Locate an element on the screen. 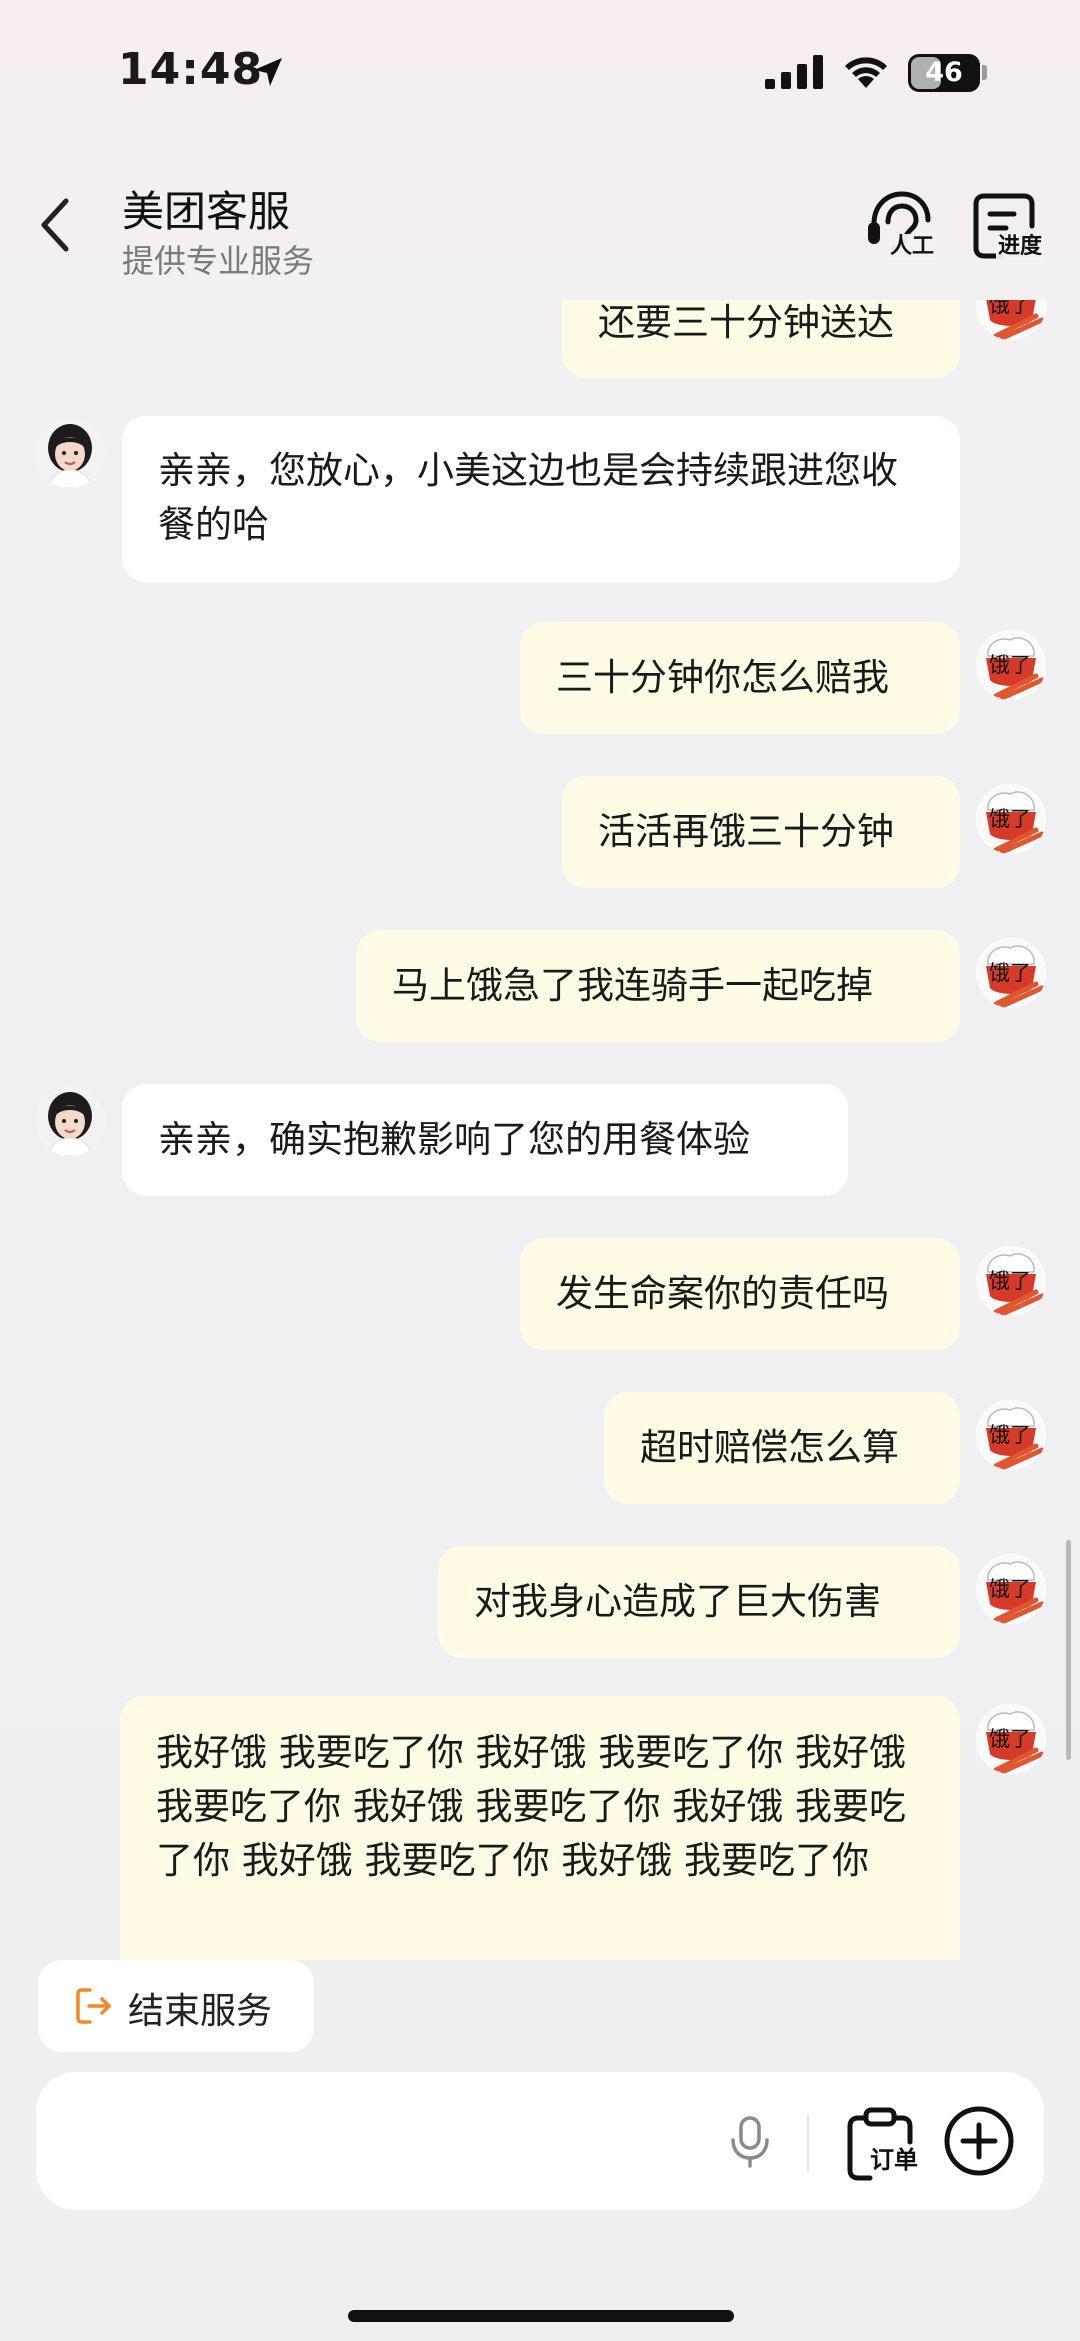 This screenshot has height=2341, width=1080. message-text: 活活再饿三十分钟 is located at coordinates (746, 831).